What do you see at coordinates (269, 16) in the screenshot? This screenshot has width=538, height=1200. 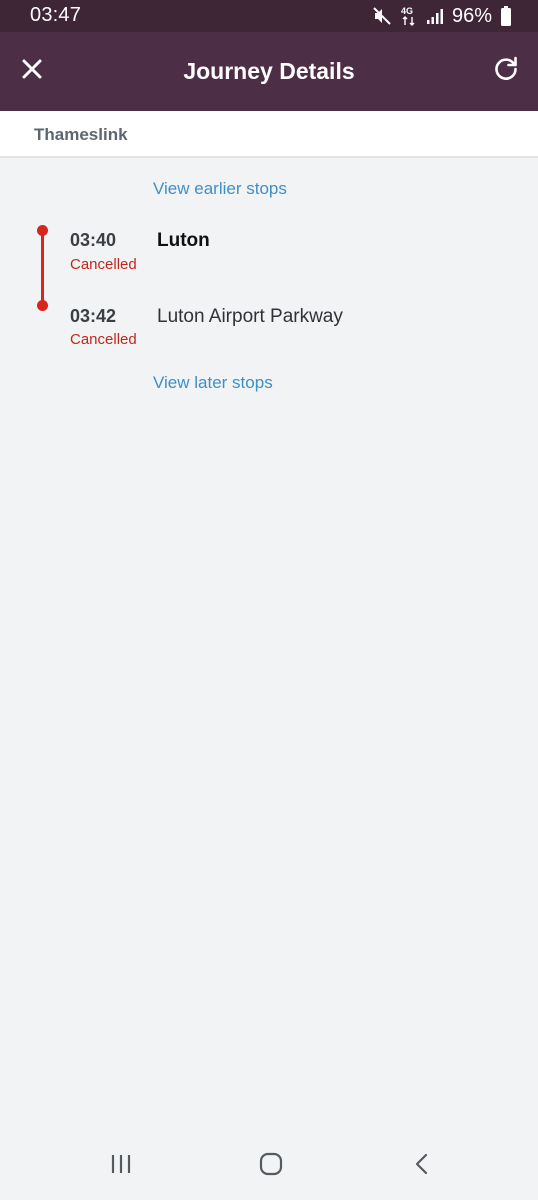 I see `status-bar: 03:47 4G 96%` at bounding box center [269, 16].